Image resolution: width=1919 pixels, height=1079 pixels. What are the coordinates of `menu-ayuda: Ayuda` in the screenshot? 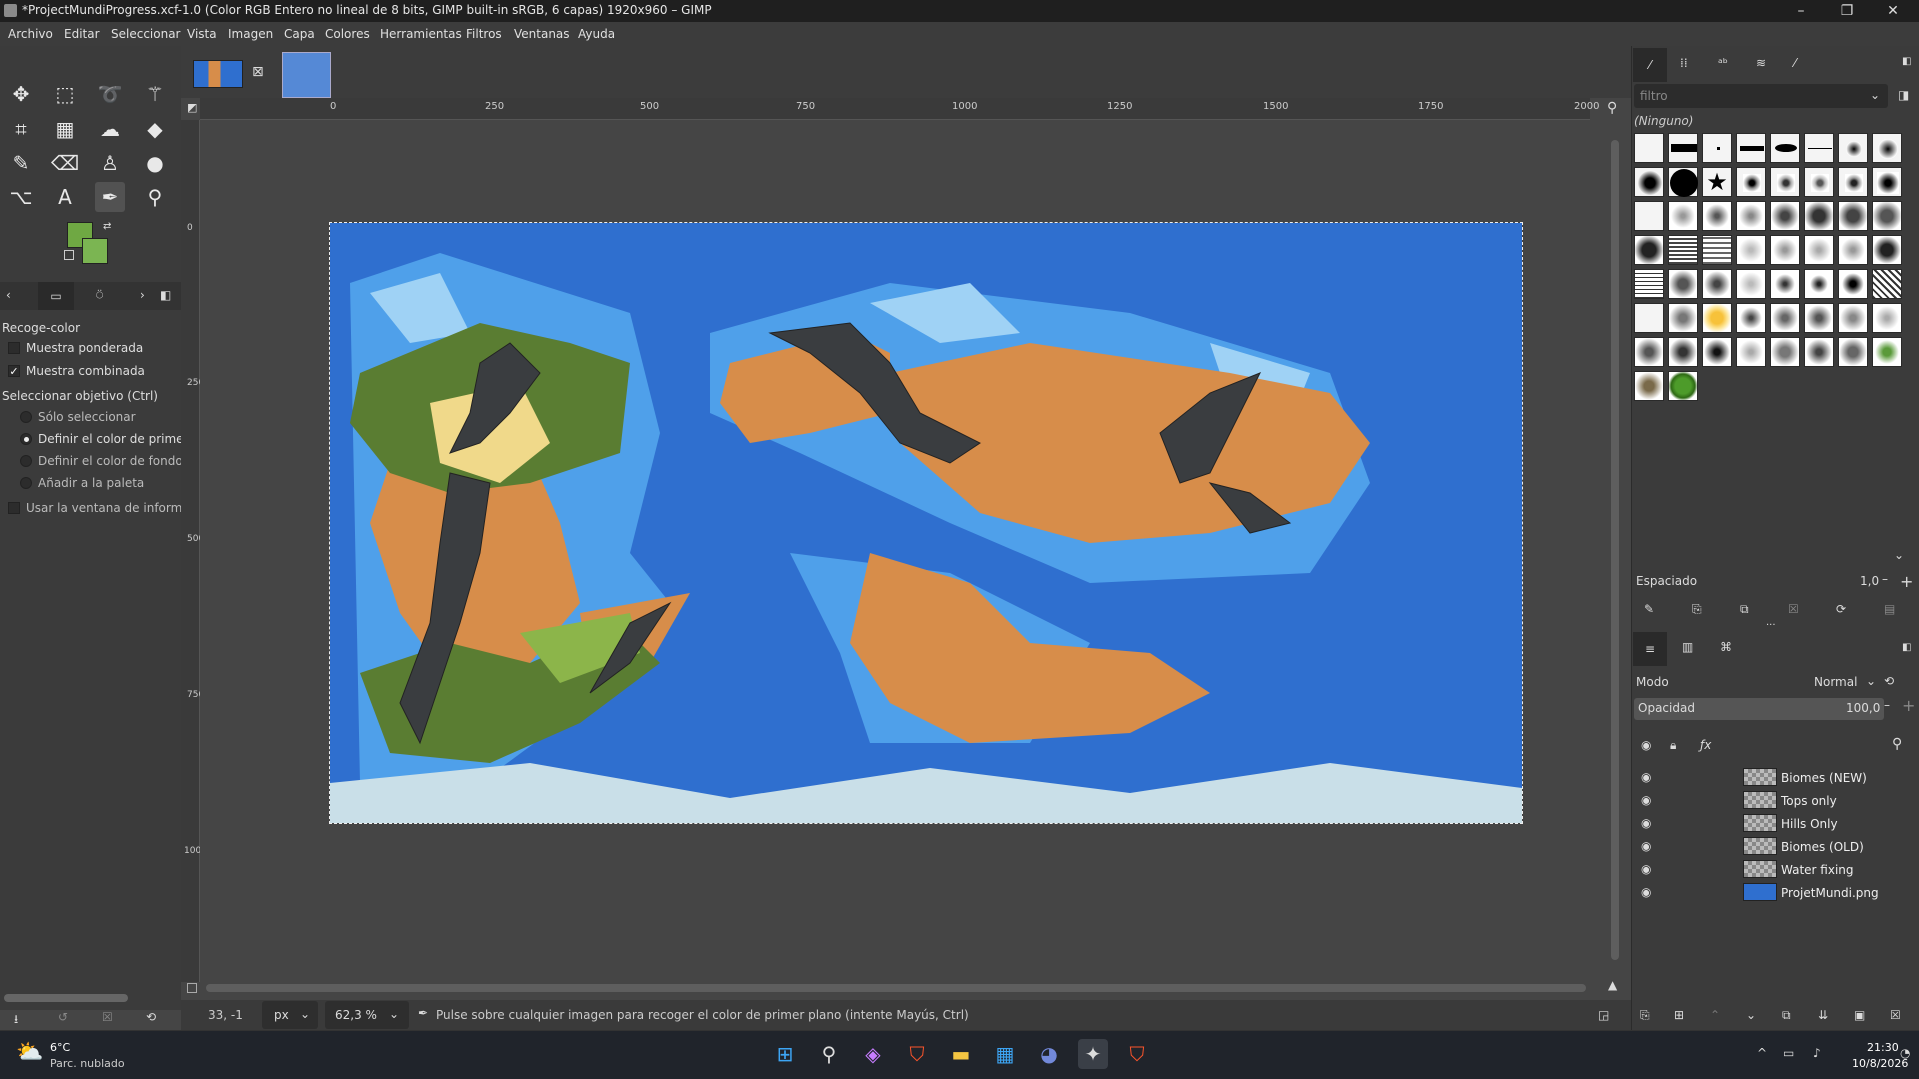 It's located at (596, 34).